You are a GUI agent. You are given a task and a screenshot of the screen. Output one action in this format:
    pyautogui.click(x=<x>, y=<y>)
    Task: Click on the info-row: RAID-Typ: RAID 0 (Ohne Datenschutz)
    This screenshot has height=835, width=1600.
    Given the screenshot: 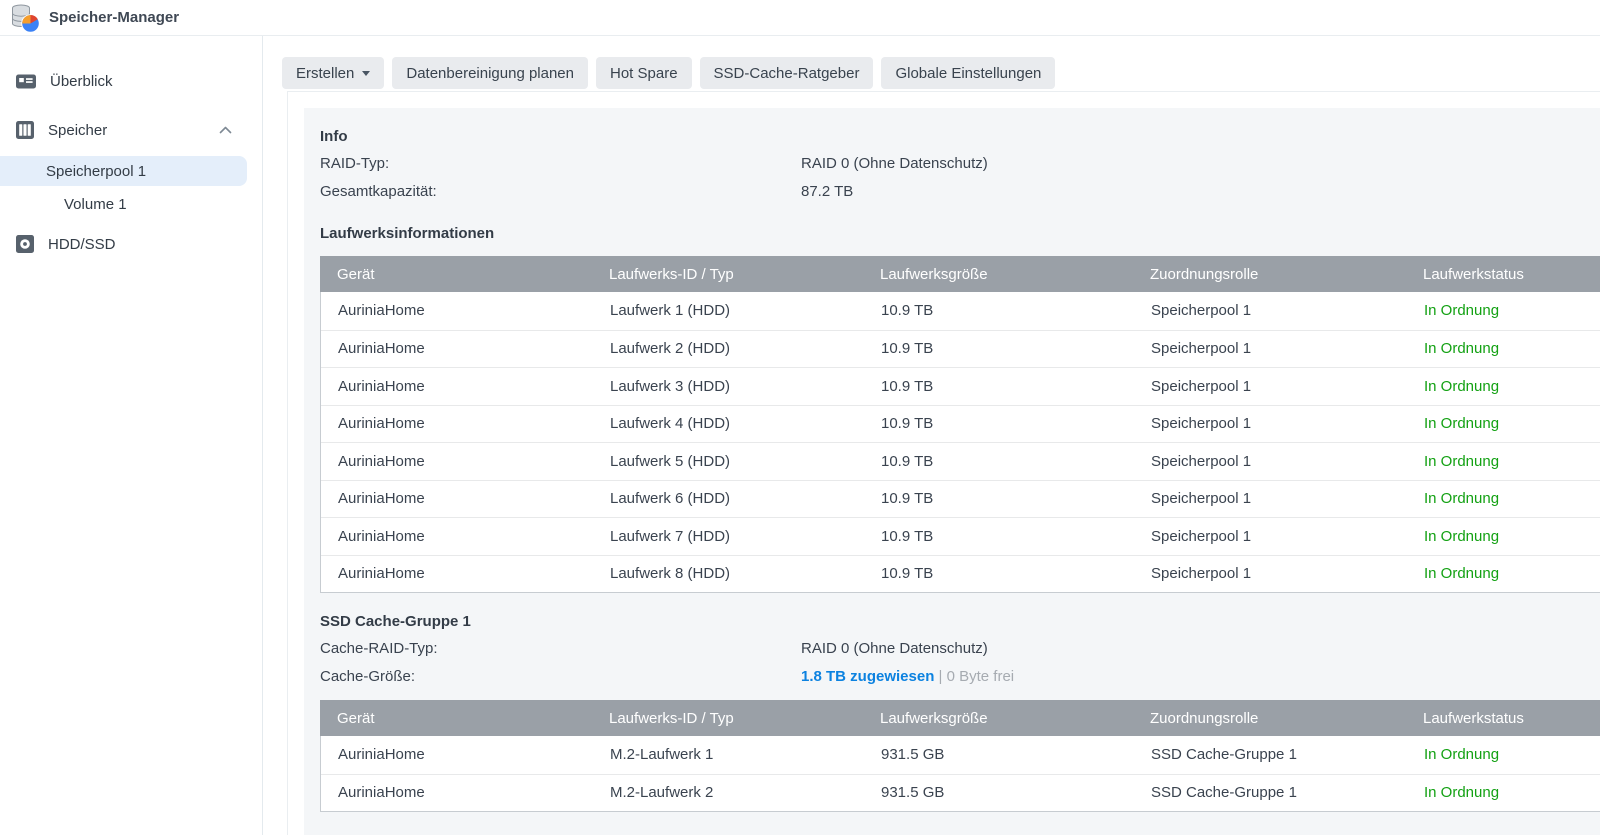 What is the action you would take?
    pyautogui.click(x=954, y=163)
    